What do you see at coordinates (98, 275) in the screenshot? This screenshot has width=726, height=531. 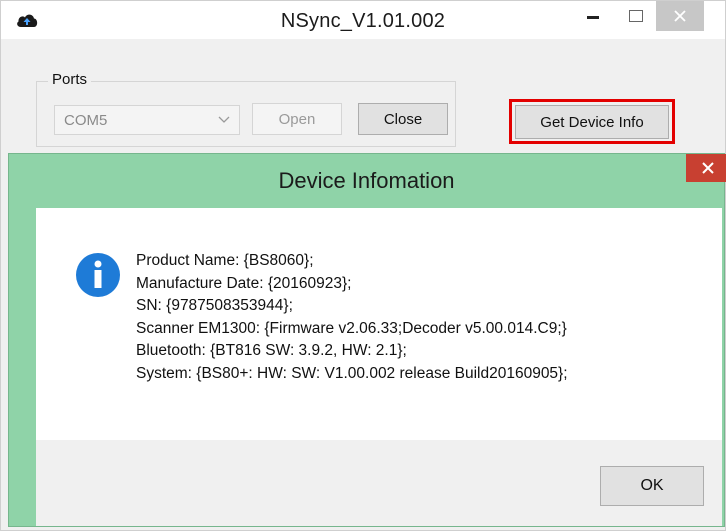 I see `info-icon` at bounding box center [98, 275].